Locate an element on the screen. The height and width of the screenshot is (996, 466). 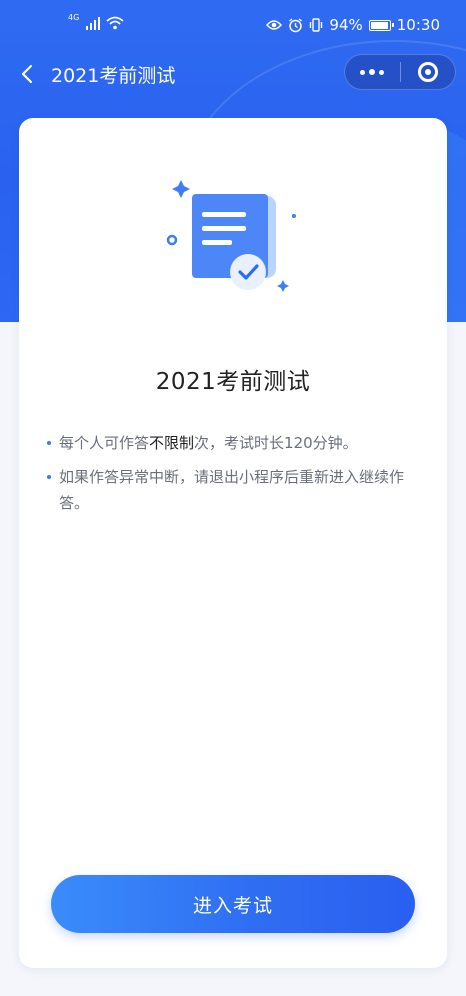
clock-time: 10:30 is located at coordinates (418, 25).